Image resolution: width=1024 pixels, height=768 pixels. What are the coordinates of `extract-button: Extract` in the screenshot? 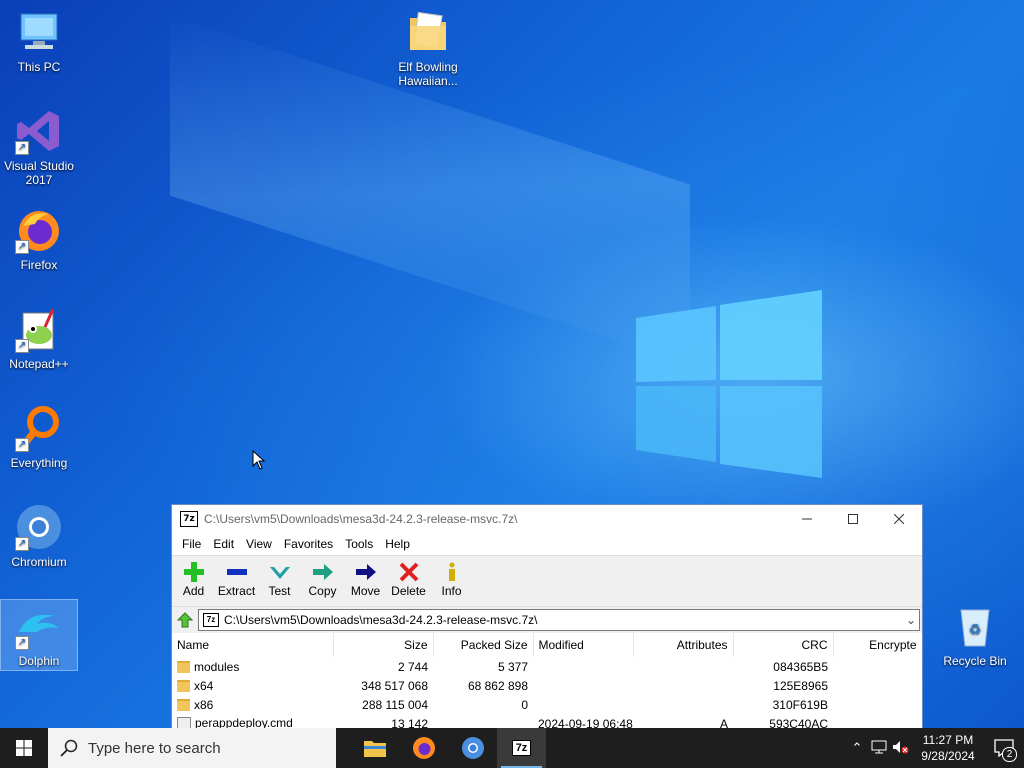 It's located at (236, 581).